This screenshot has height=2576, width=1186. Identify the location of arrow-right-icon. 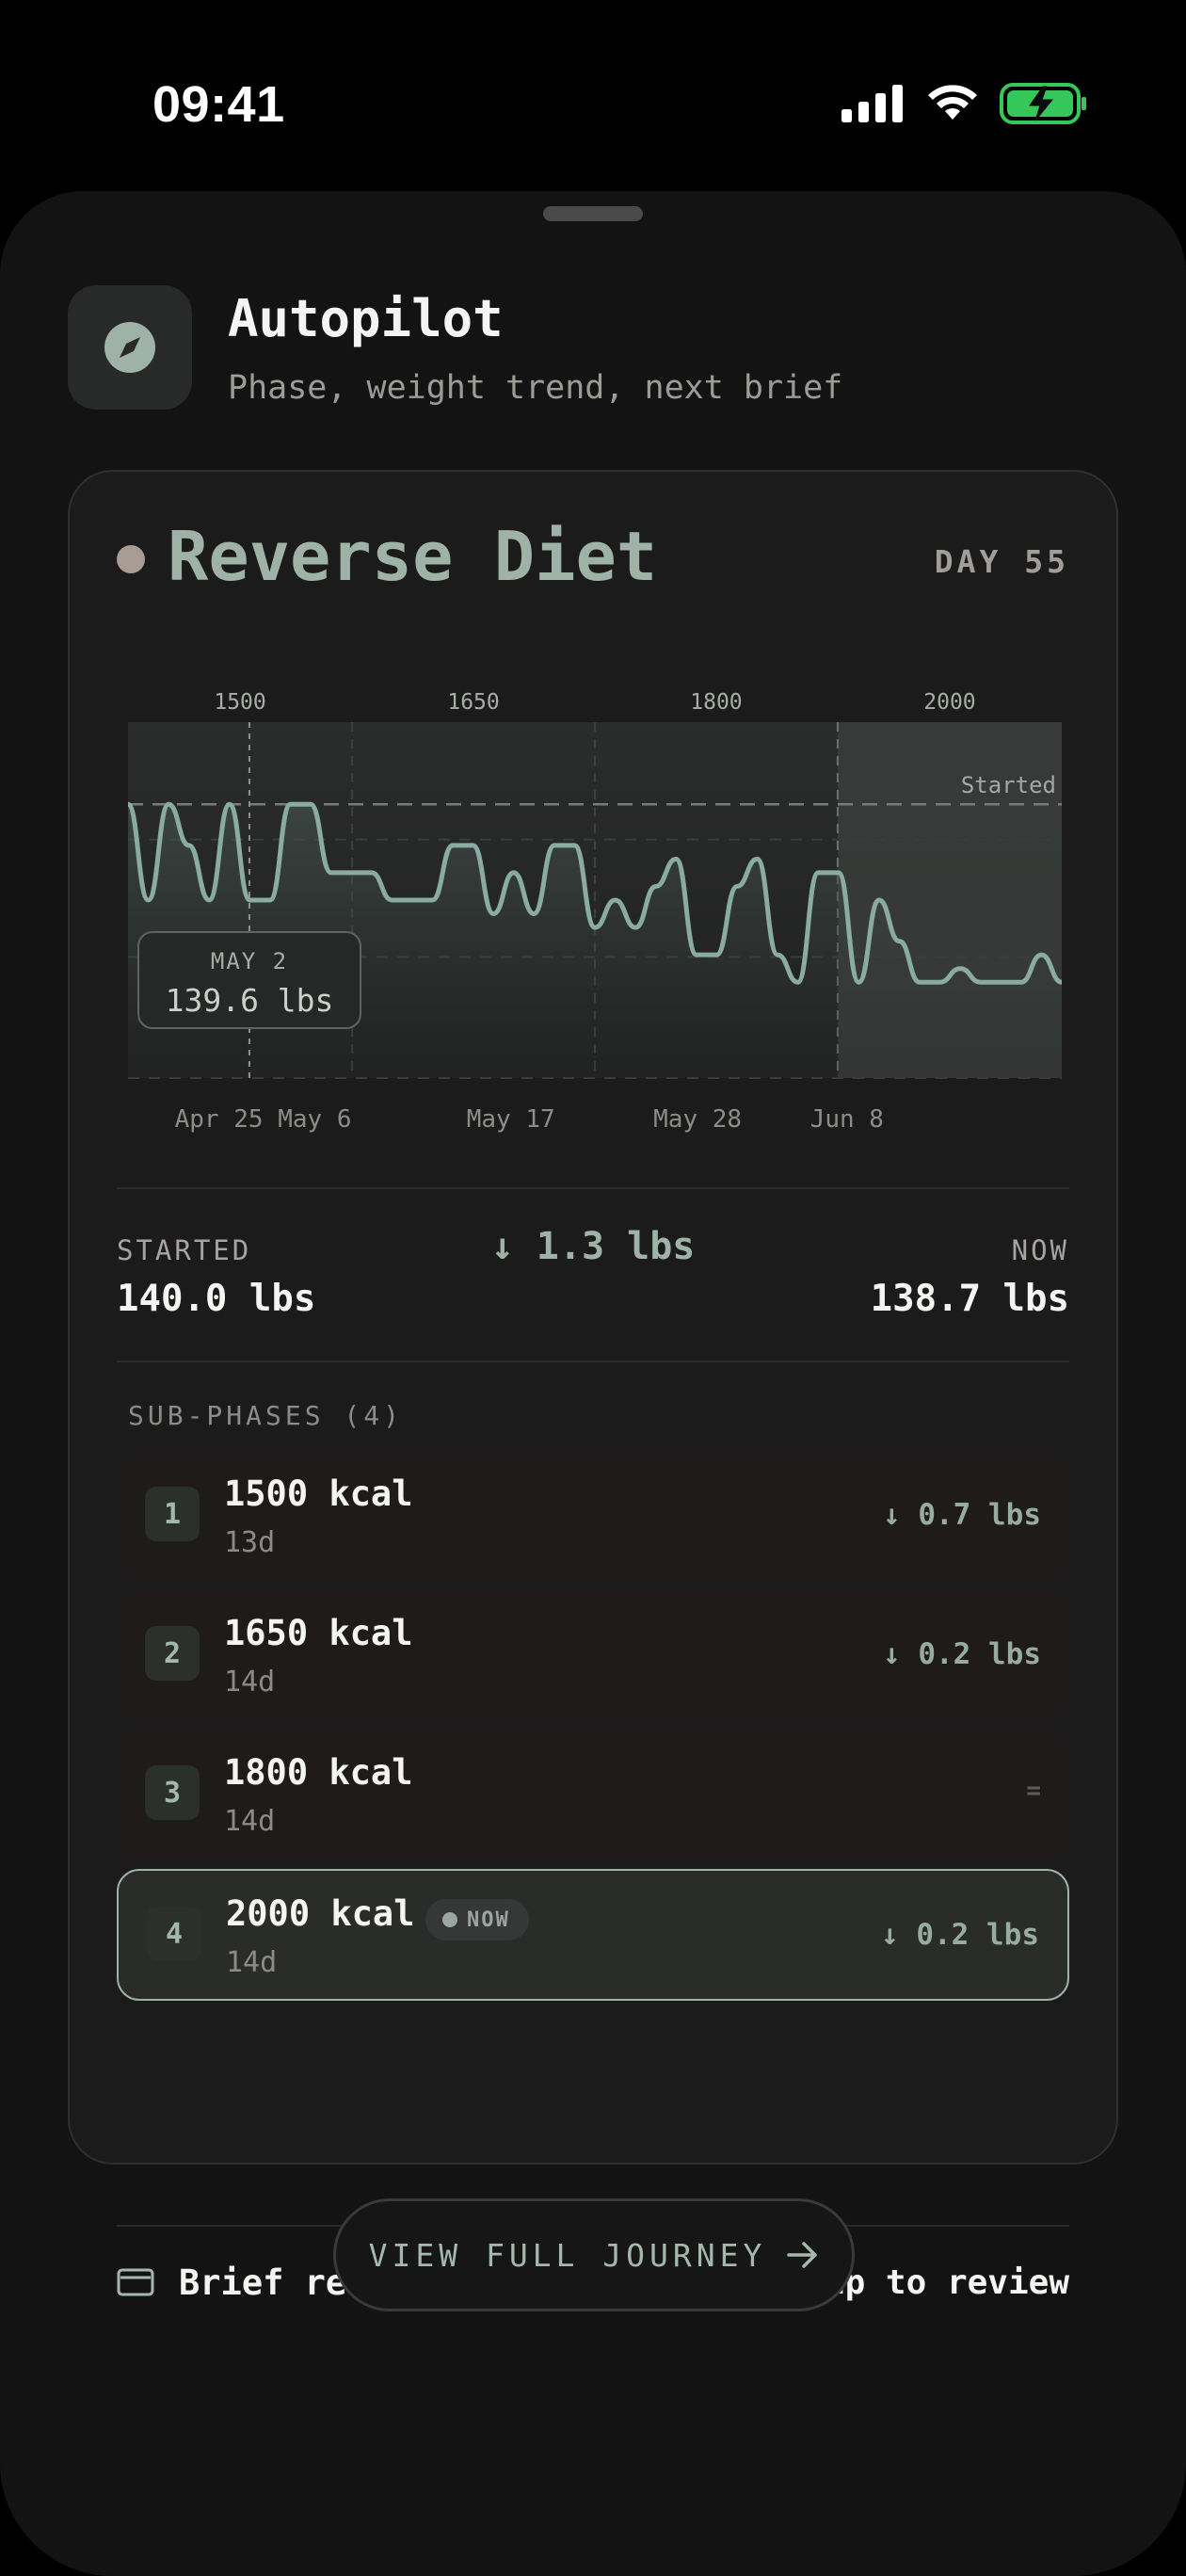
(802, 2255).